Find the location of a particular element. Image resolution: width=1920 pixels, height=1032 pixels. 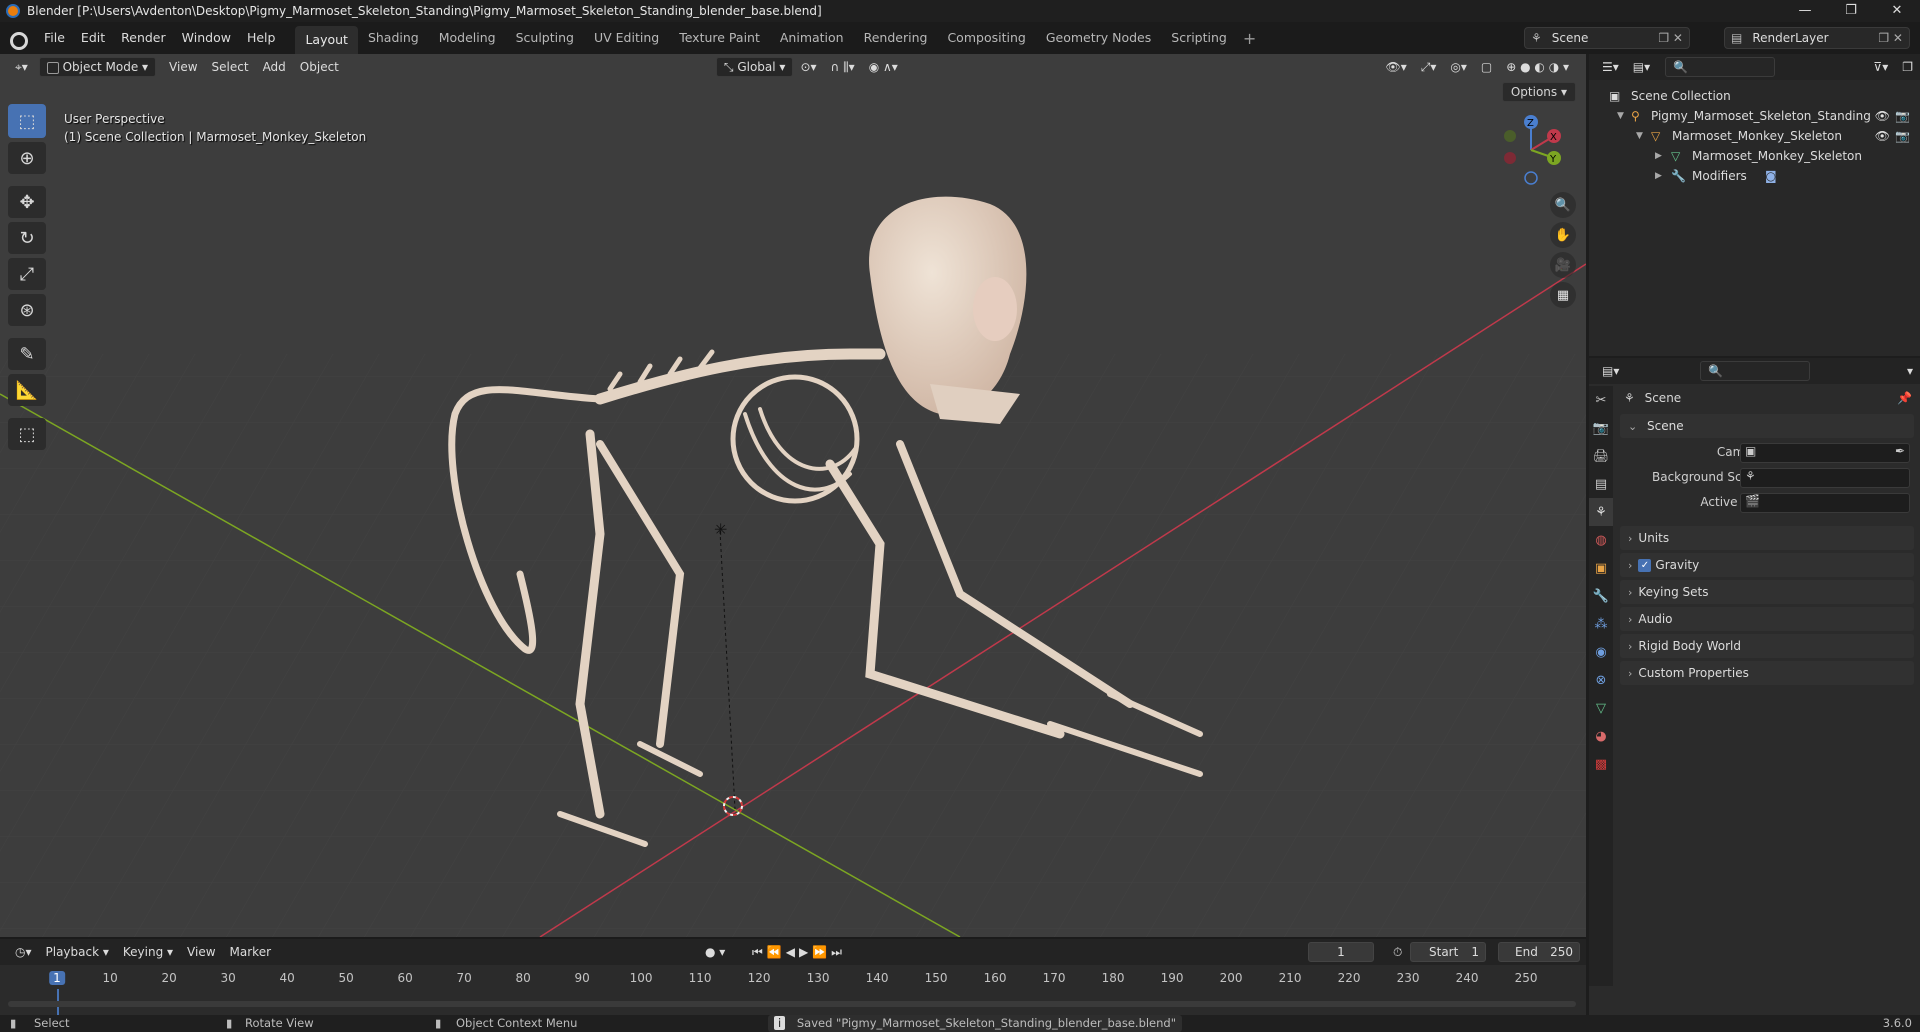

physics-tab-icon: ◉ is located at coordinates (1601, 652).